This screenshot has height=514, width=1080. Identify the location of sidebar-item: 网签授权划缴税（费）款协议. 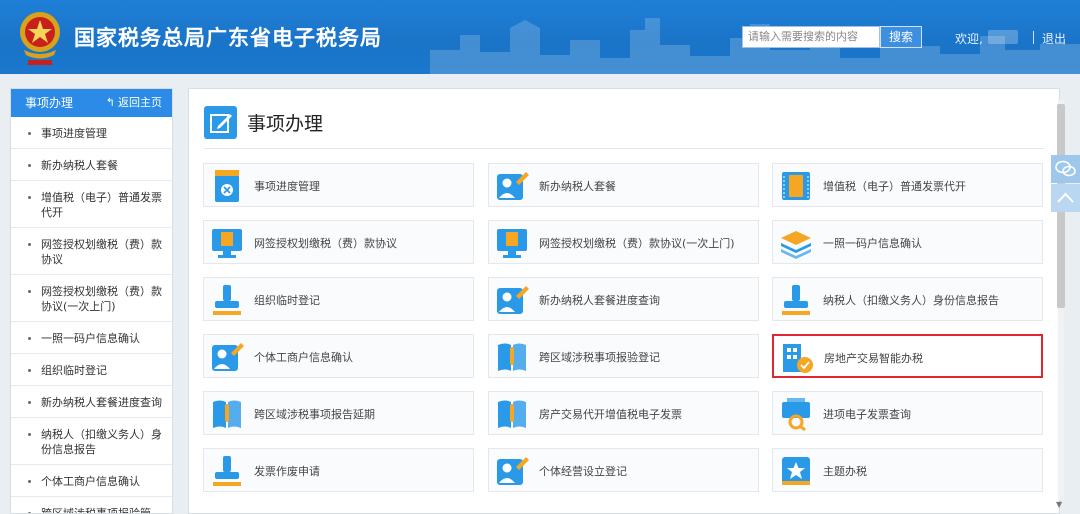
(91, 251).